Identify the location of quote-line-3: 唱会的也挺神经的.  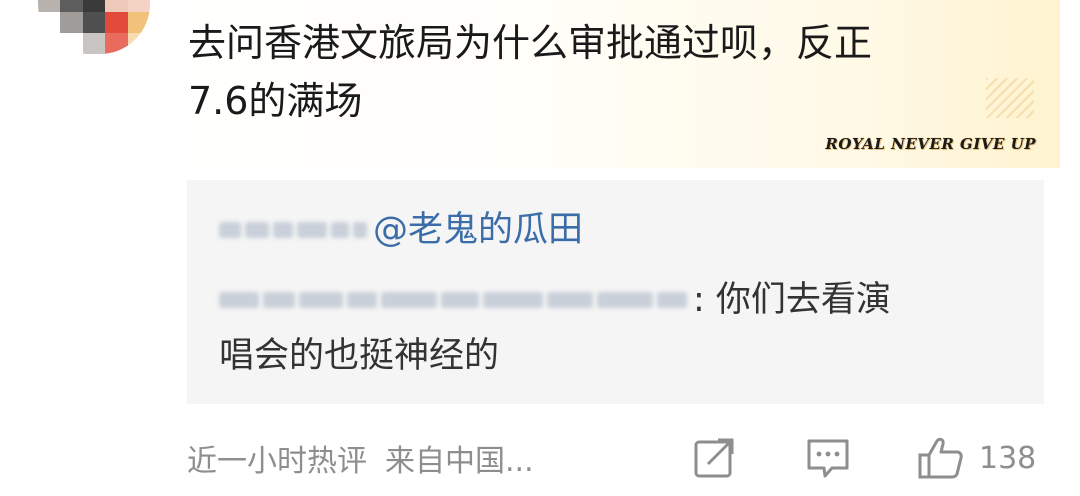
(359, 356).